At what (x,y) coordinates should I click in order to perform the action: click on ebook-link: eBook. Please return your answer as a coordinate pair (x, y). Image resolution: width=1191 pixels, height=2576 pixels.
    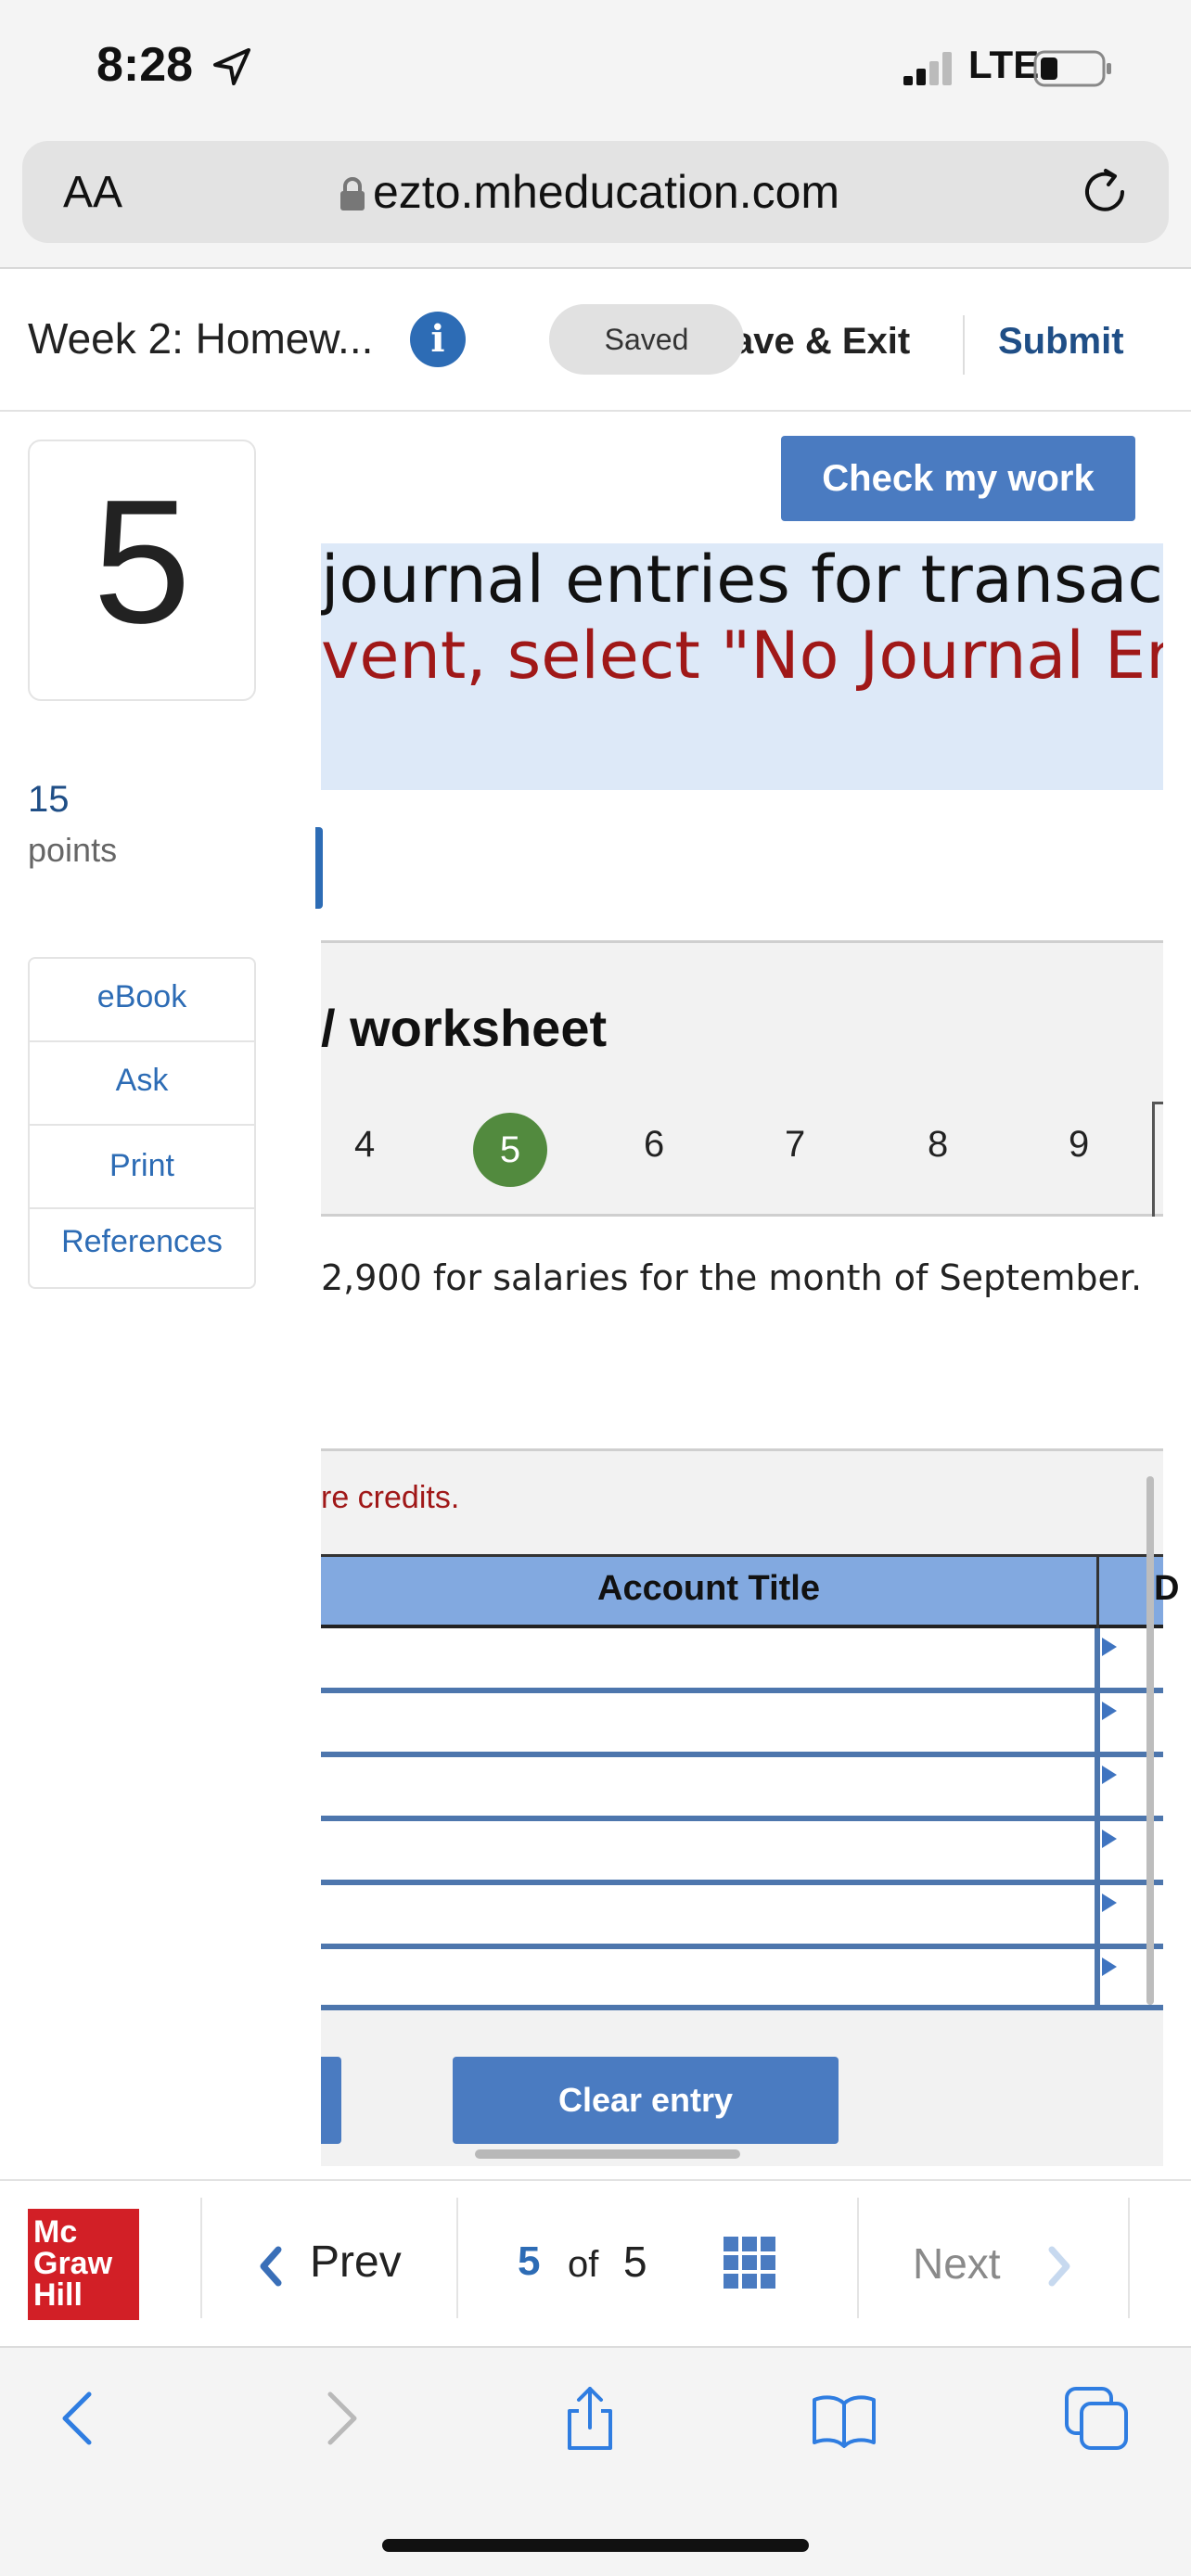
    Looking at the image, I should click on (142, 997).